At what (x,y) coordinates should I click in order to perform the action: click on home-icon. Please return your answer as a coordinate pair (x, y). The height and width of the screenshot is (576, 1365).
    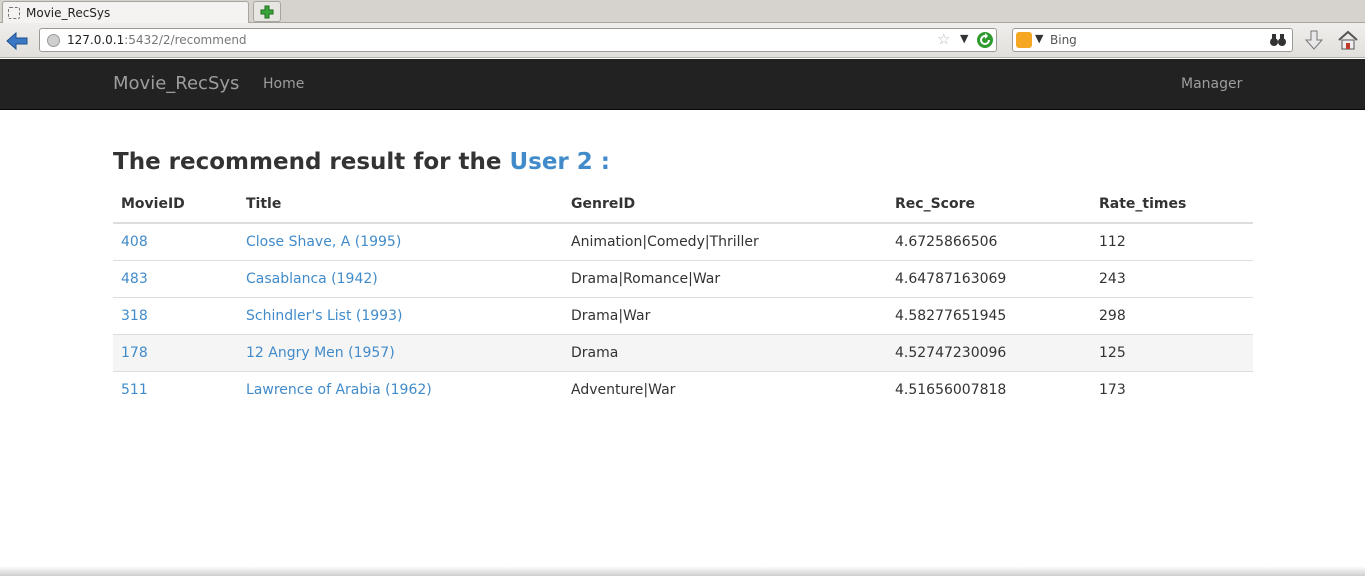
    Looking at the image, I should click on (1348, 40).